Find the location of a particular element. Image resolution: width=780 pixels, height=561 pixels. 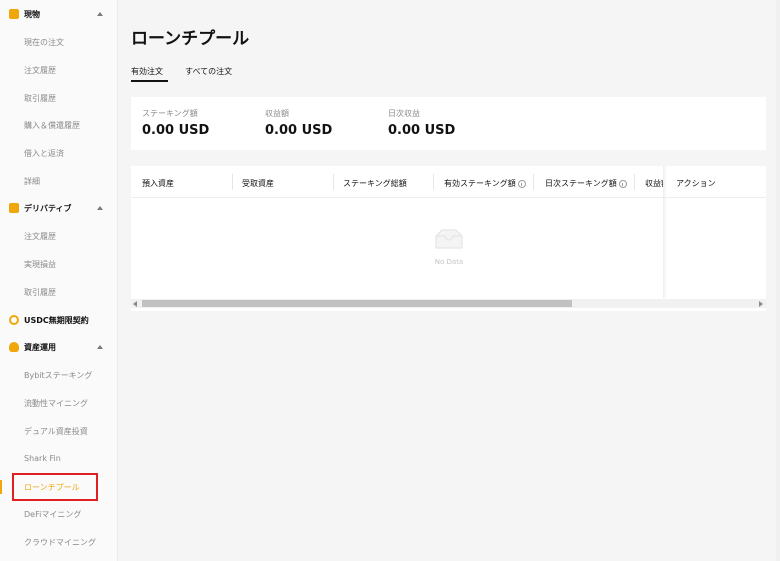

stat-value-earnings: 0.00 USD is located at coordinates (299, 130).